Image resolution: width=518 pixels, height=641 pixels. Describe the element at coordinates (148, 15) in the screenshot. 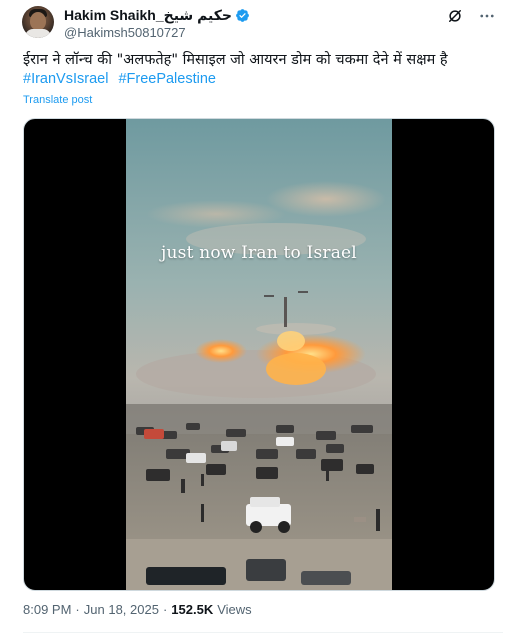

I see `author-display-name: Hakim Shaikh_حکیم شیخ` at that location.